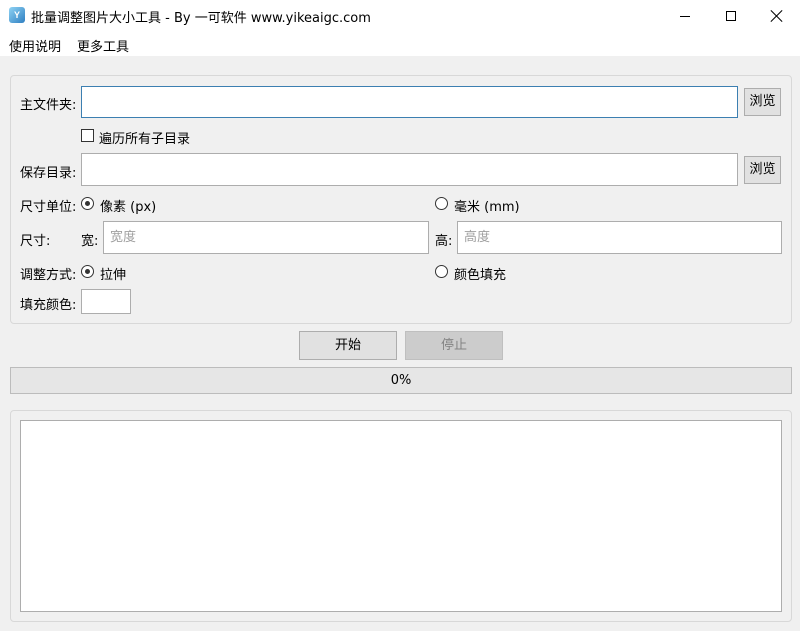  What do you see at coordinates (35, 45) in the screenshot?
I see `menu-item-help: 使用说明` at bounding box center [35, 45].